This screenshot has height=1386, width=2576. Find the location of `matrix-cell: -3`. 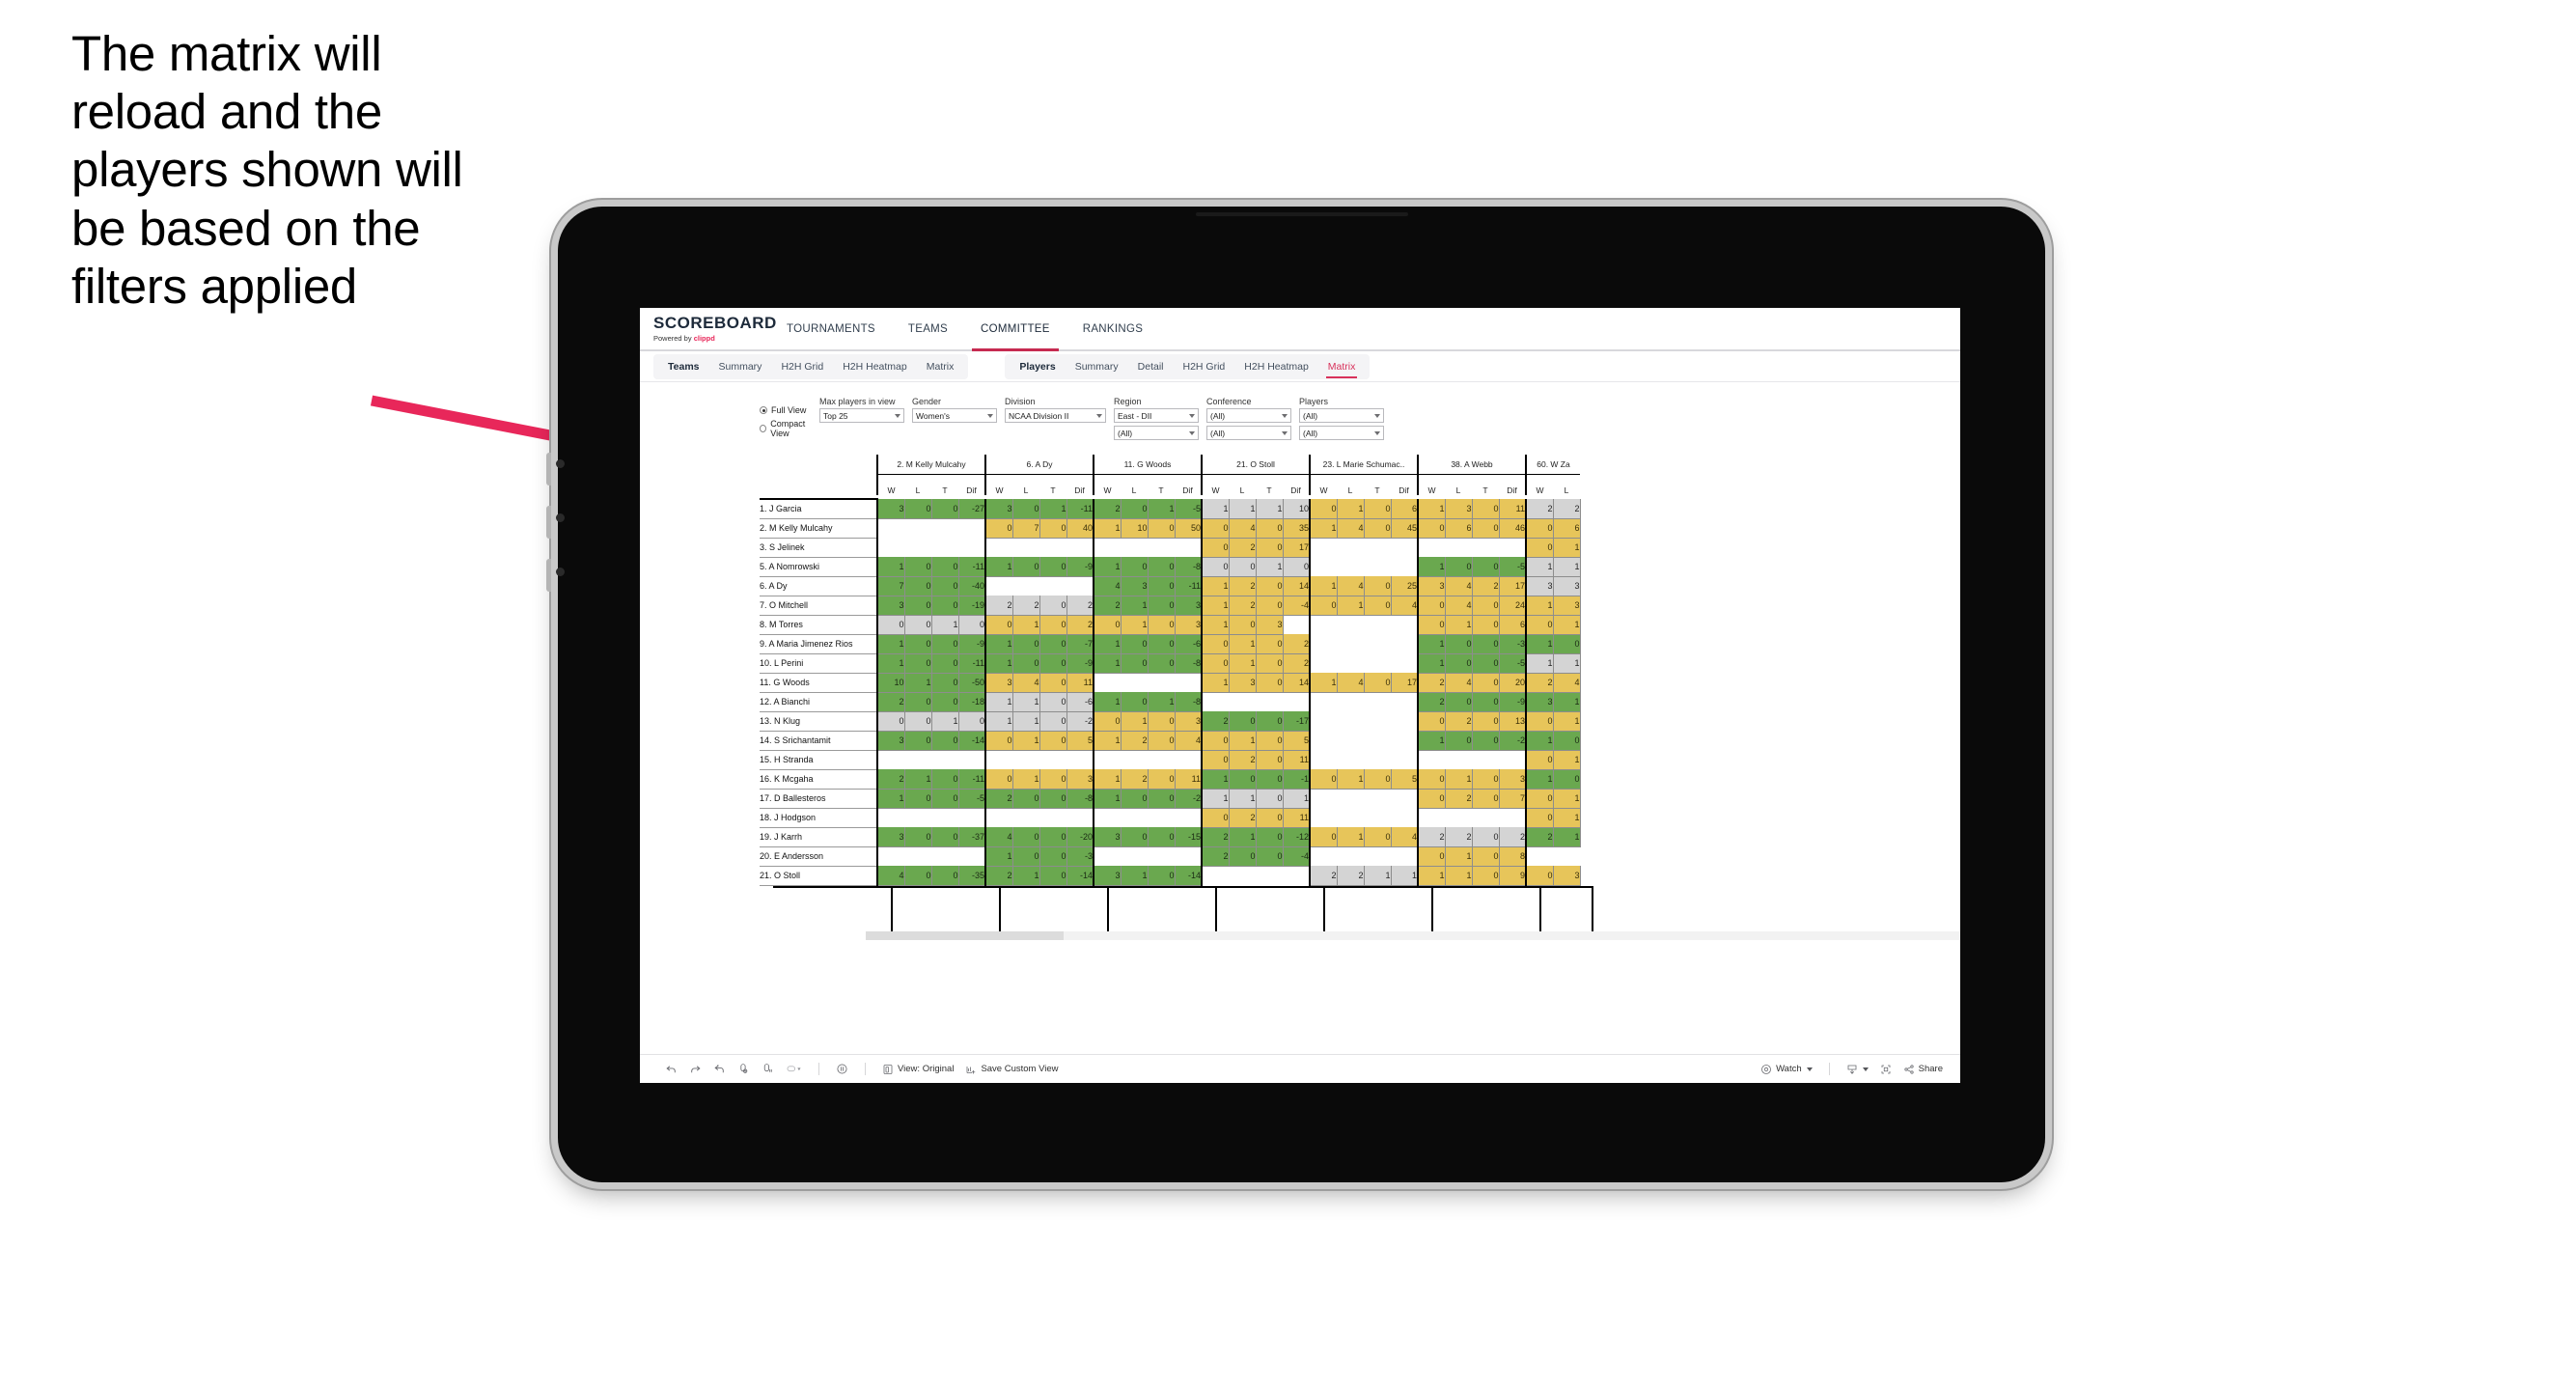

matrix-cell: -3 is located at coordinates (1513, 644).